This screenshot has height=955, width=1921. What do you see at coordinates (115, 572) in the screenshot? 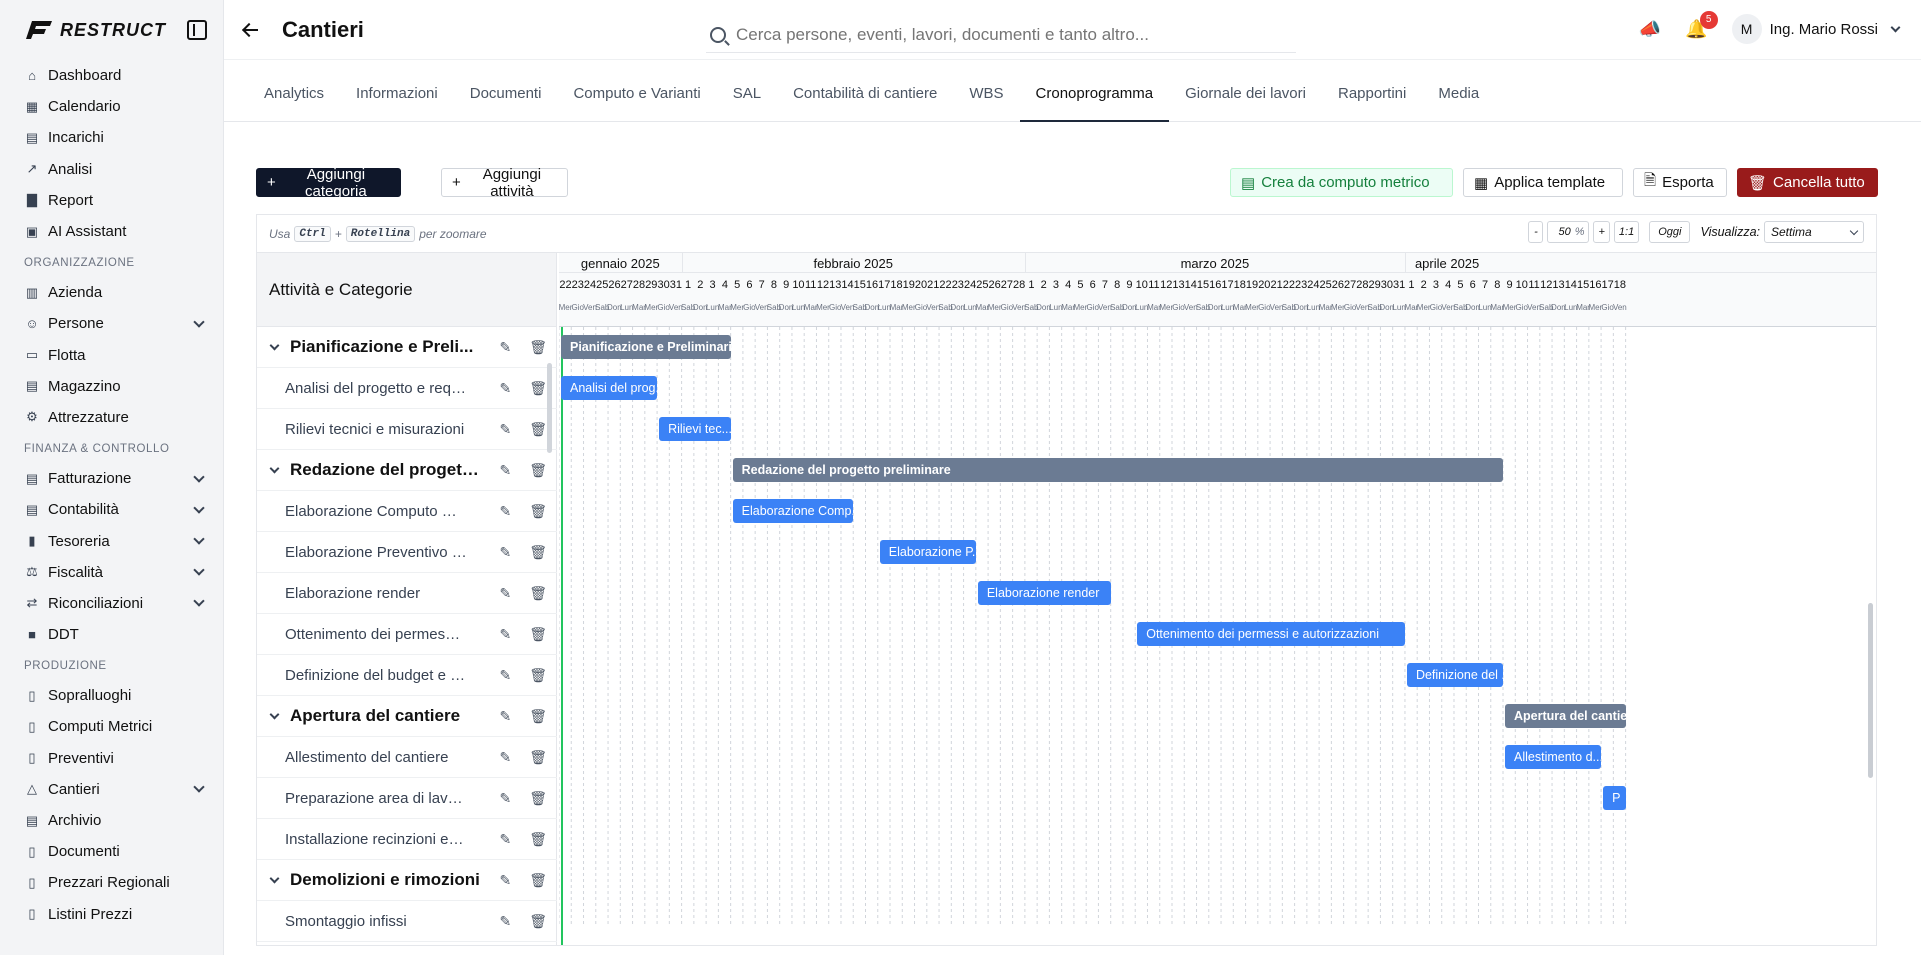
I see `sidebar-item-fiscalit-: ⚖ Fiscalità` at bounding box center [115, 572].